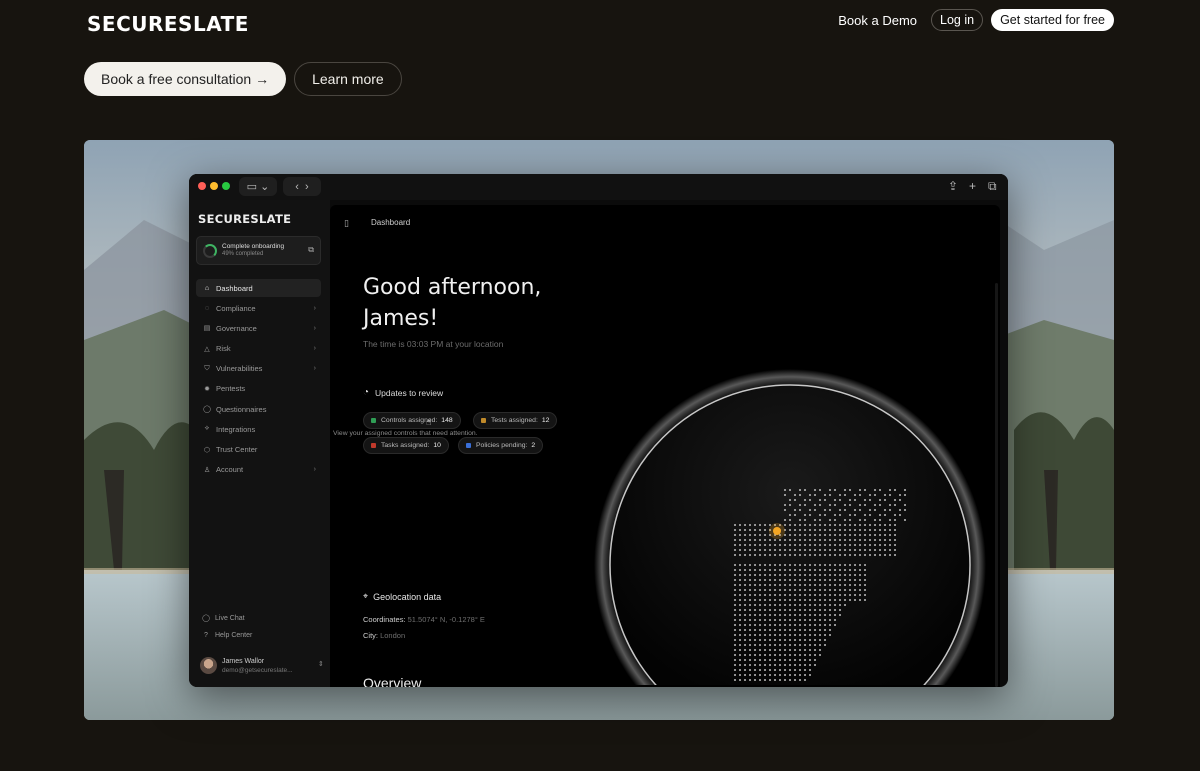 The width and height of the screenshot is (1200, 771). I want to click on brand-logo: SECURESLATE, so click(168, 24).